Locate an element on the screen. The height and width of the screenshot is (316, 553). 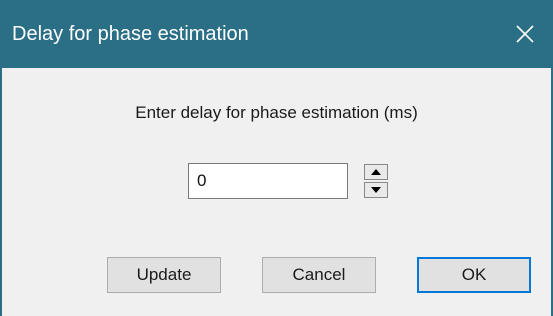
chevron-up-icon is located at coordinates (376, 172).